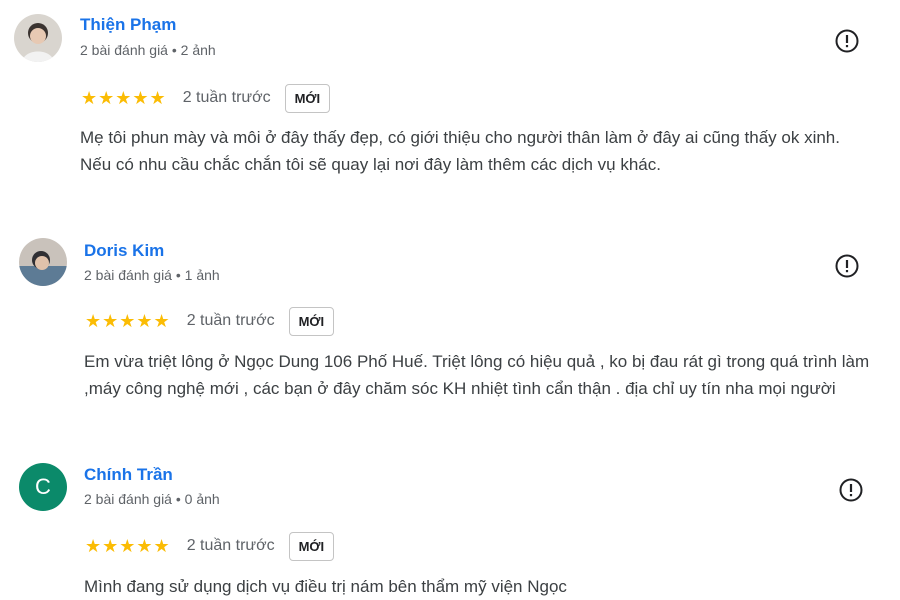 The height and width of the screenshot is (600, 900). Describe the element at coordinates (128, 25) in the screenshot. I see `reviewer-name: Thiện Phạm` at that location.